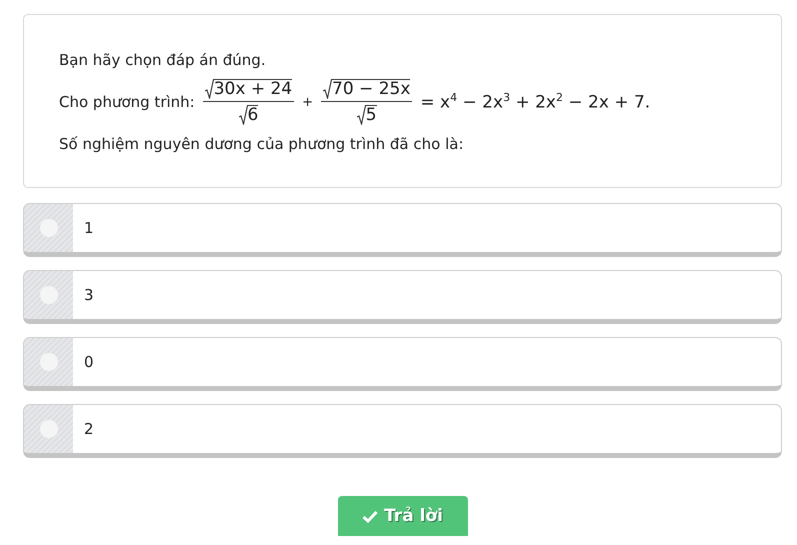  Describe the element at coordinates (253, 115) in the screenshot. I see `denominator: 6` at that location.